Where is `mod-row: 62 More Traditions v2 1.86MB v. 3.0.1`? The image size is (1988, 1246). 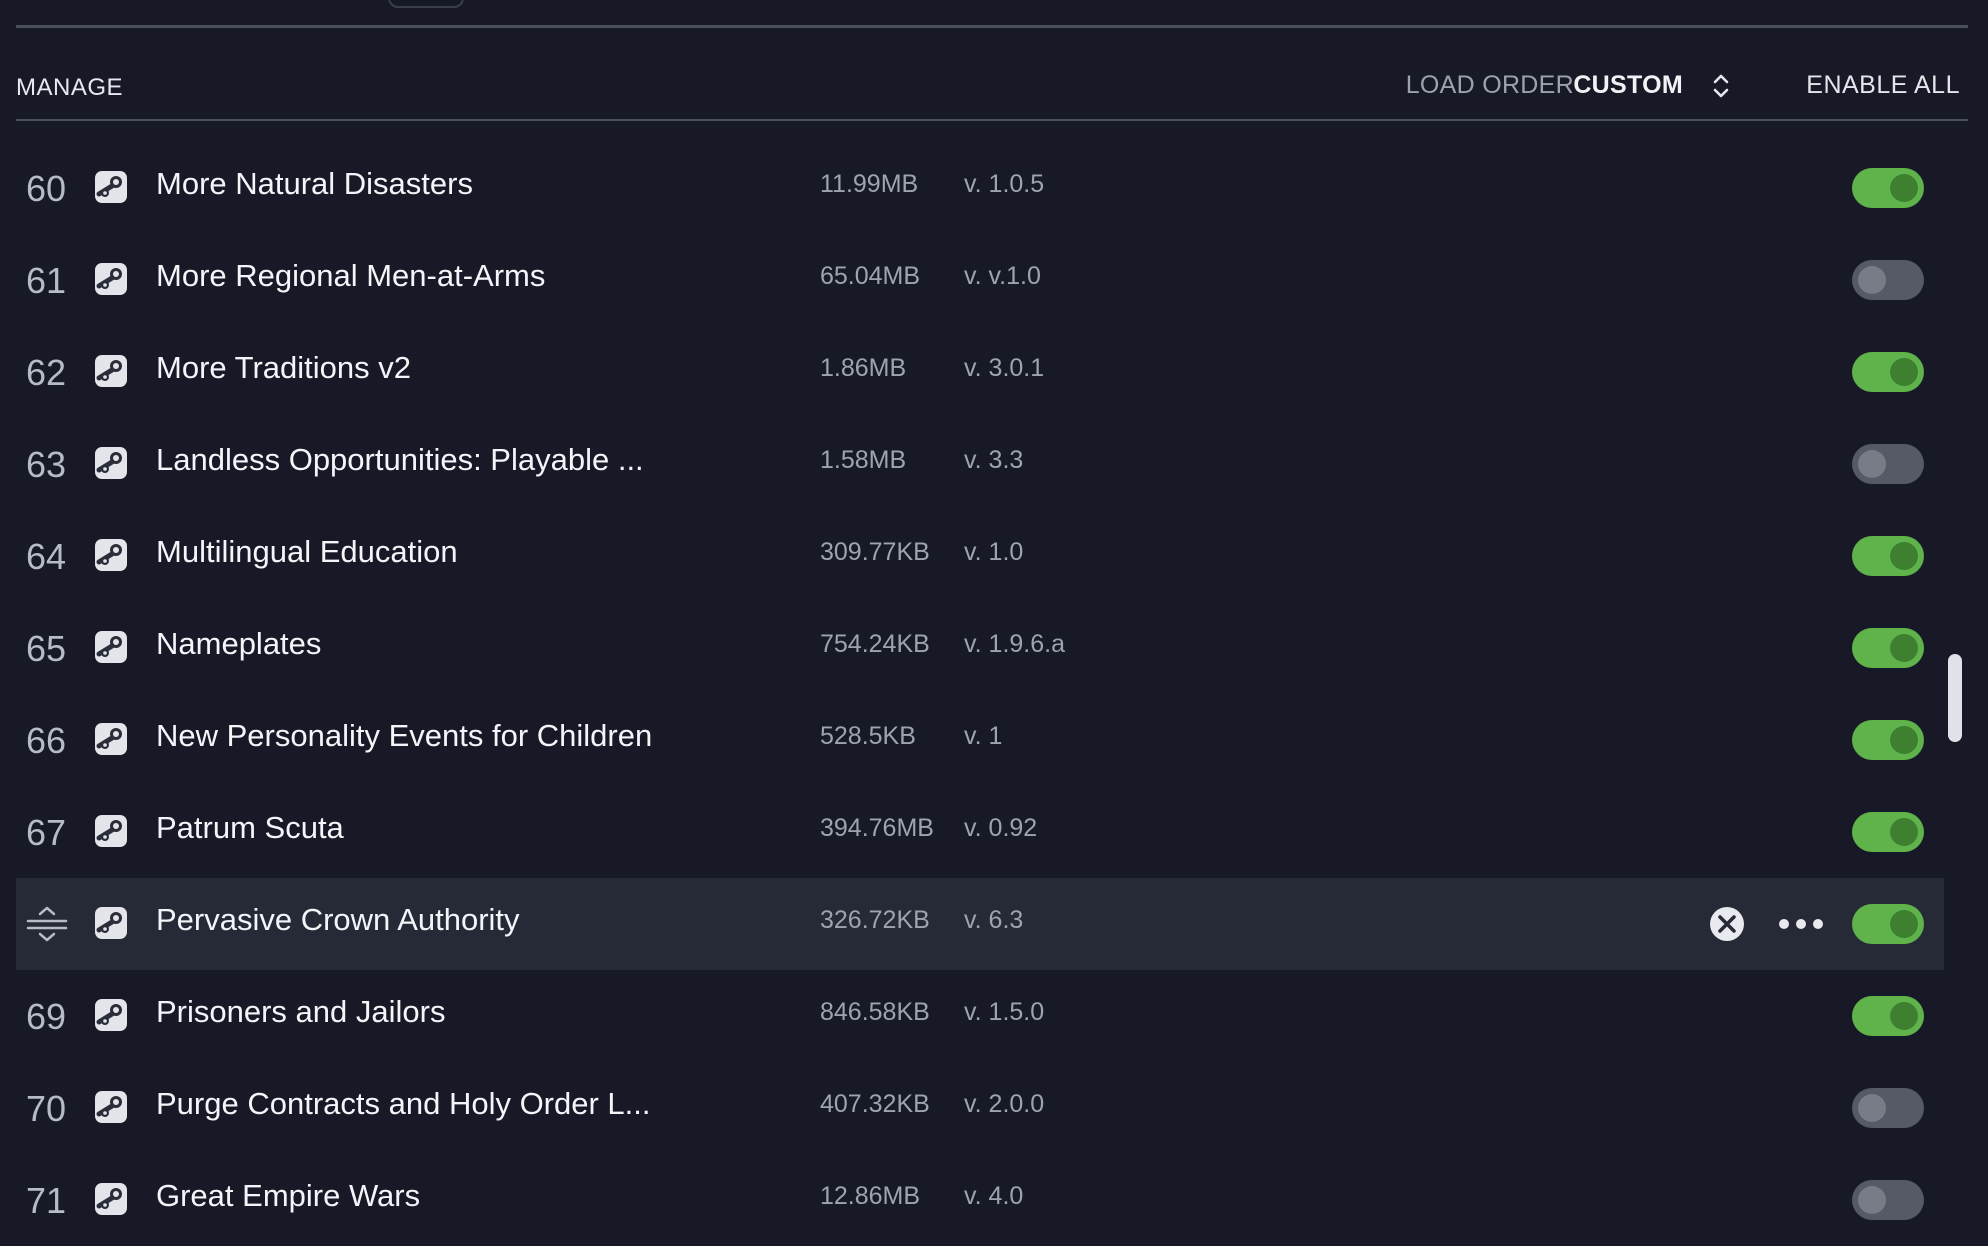 mod-row: 62 More Traditions v2 1.86MB v. 3.0.1 is located at coordinates (980, 372).